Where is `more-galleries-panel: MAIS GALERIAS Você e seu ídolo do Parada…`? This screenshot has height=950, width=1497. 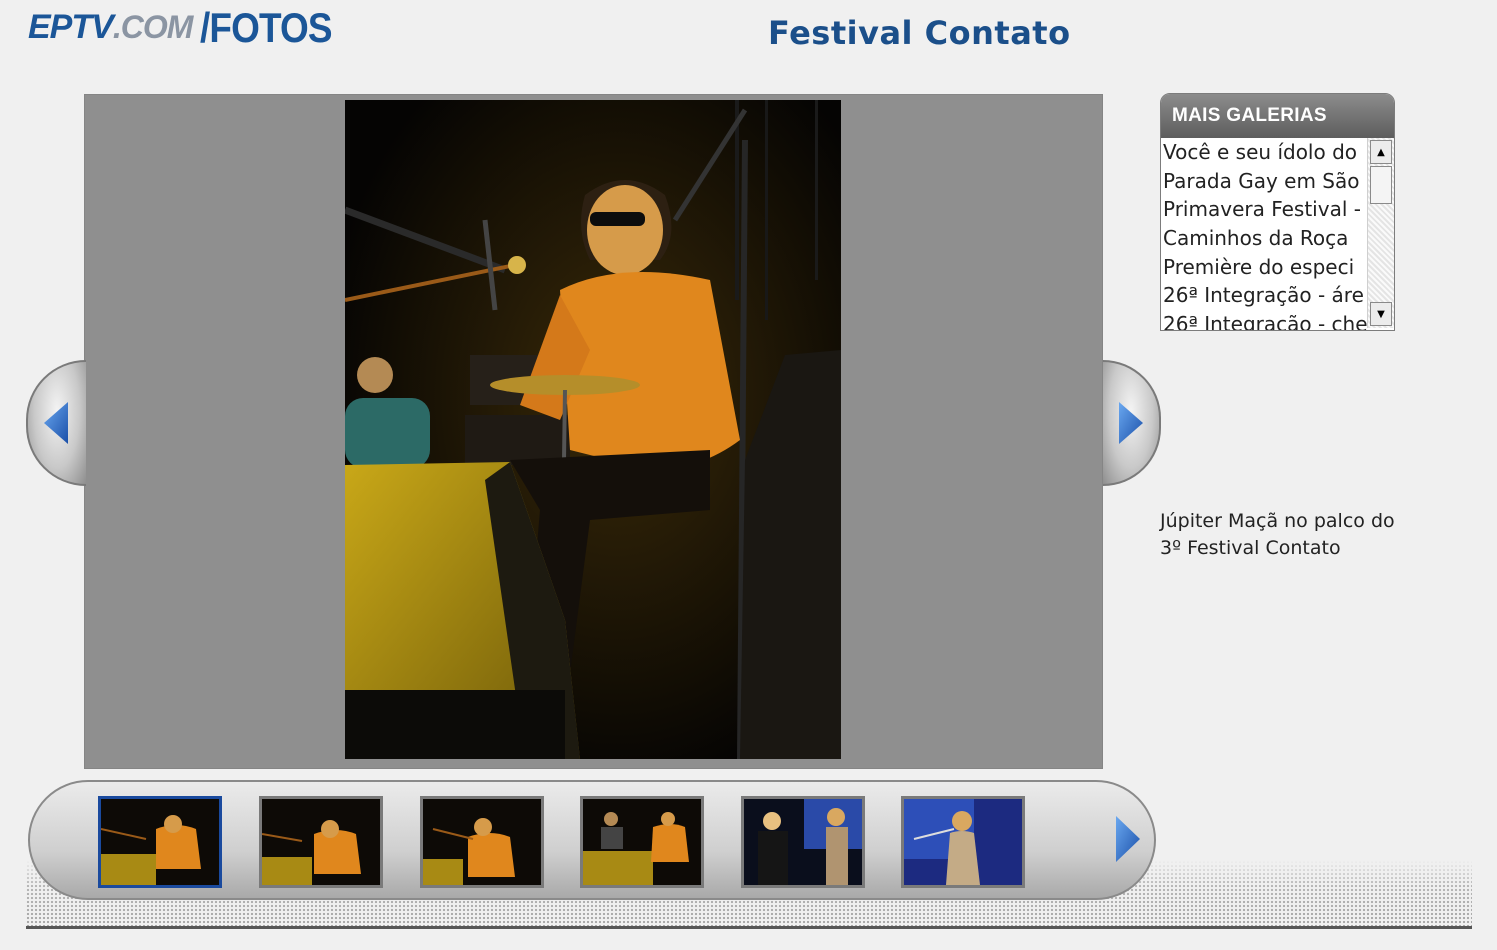
more-galleries-panel: MAIS GALERIAS Você e seu ídolo do Parada… is located at coordinates (1277, 212).